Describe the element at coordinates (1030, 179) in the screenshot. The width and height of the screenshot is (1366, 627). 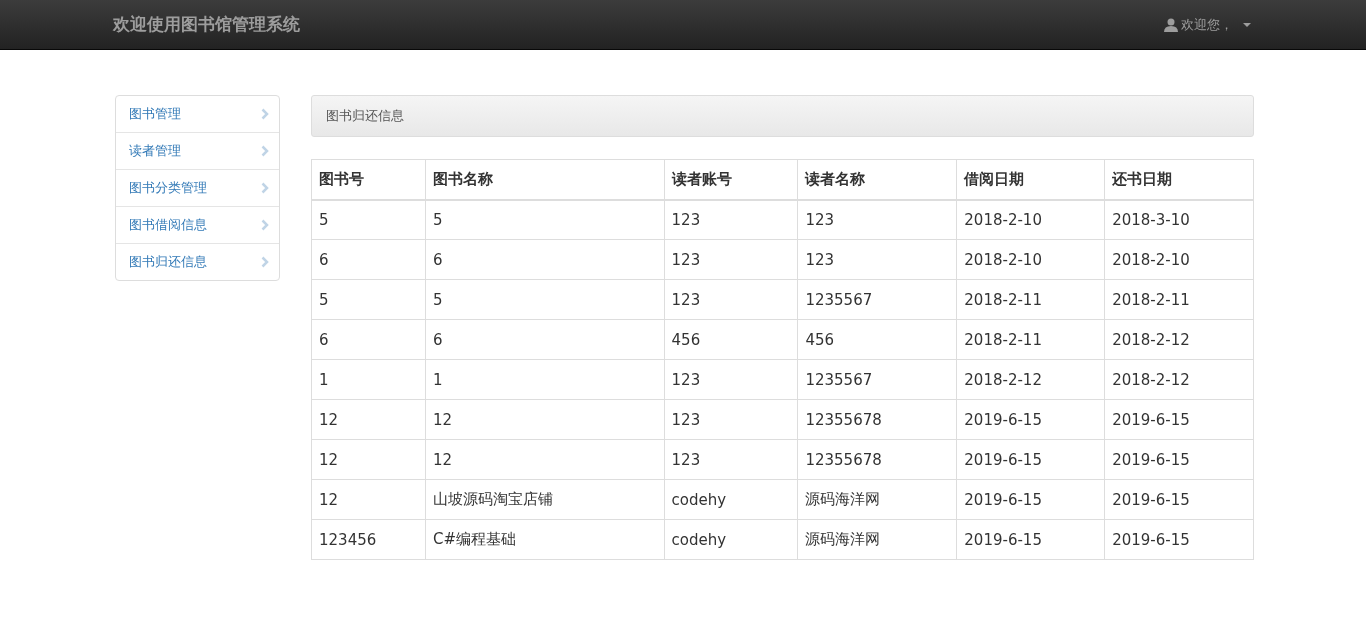
I see `column-header: 借阅日期` at that location.